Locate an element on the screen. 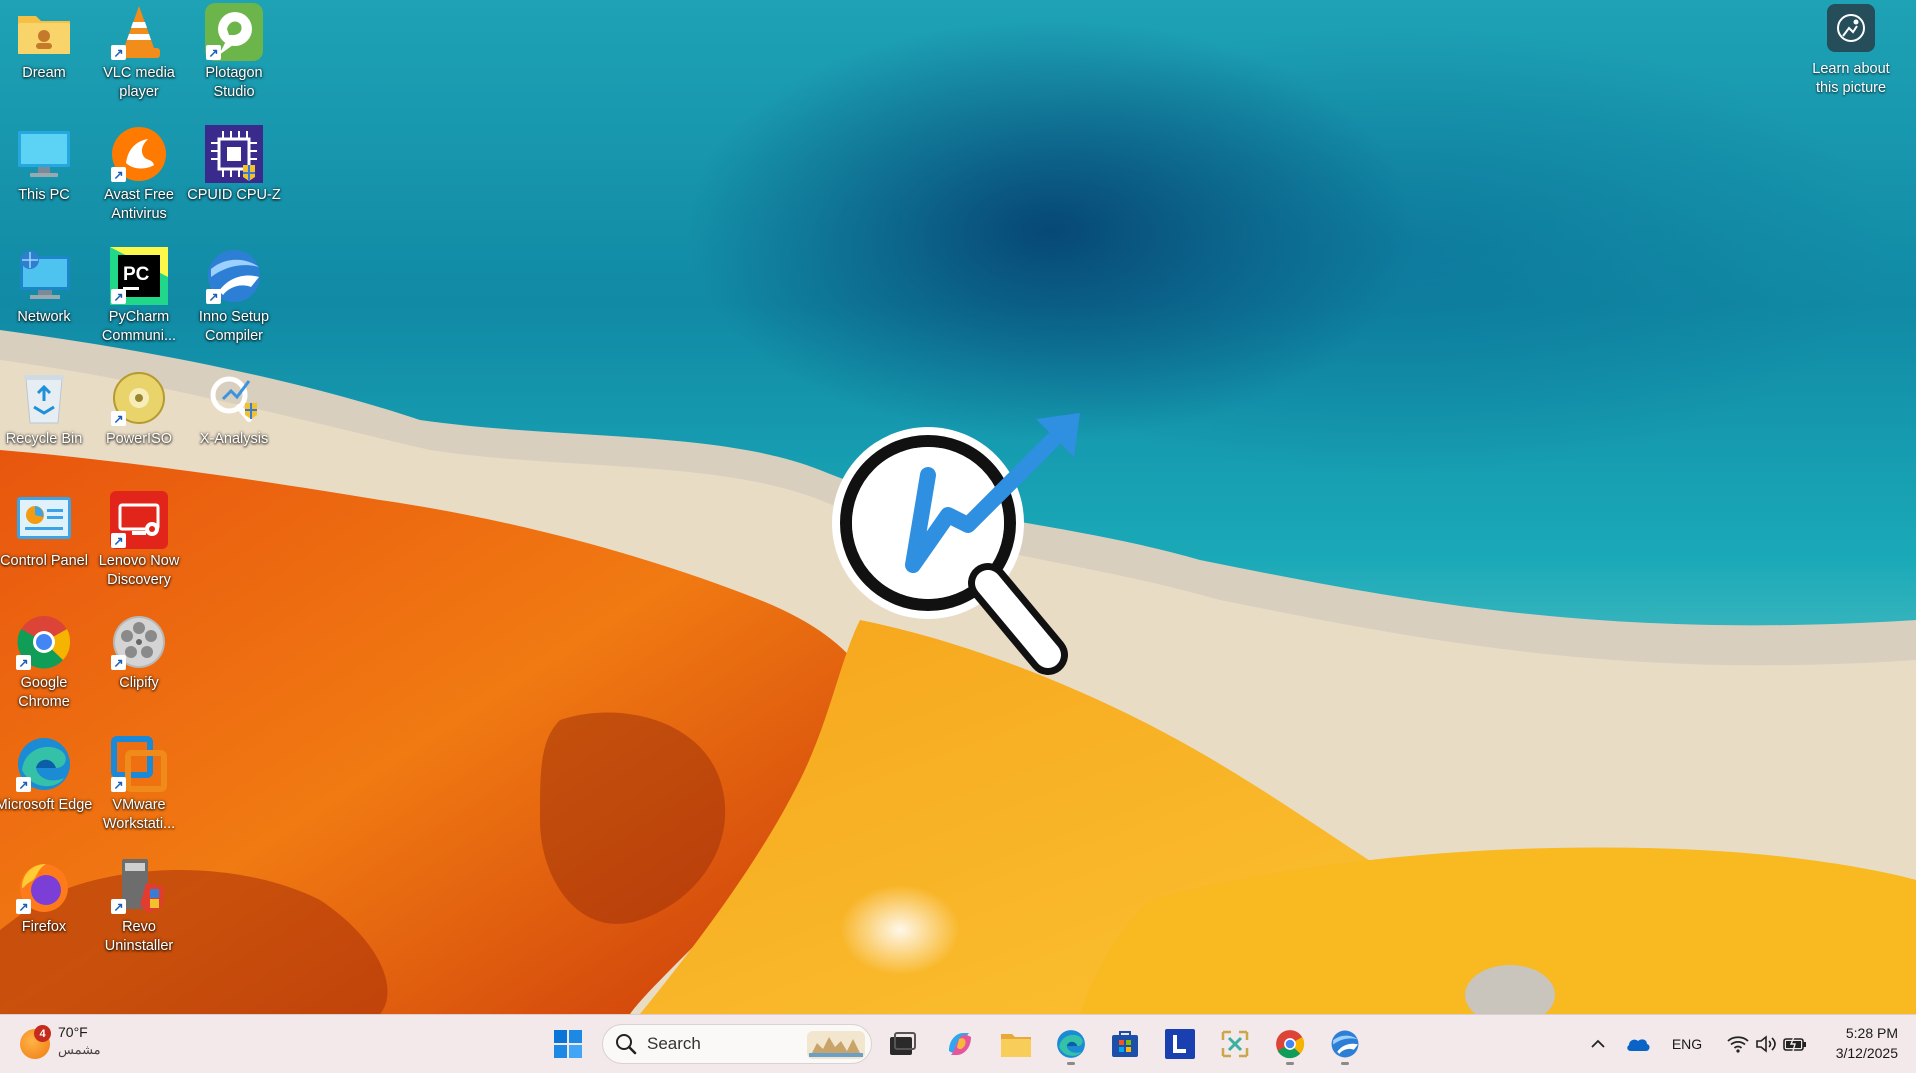 The width and height of the screenshot is (1916, 1073). firefox-icon: ↗ is located at coordinates (44, 886).